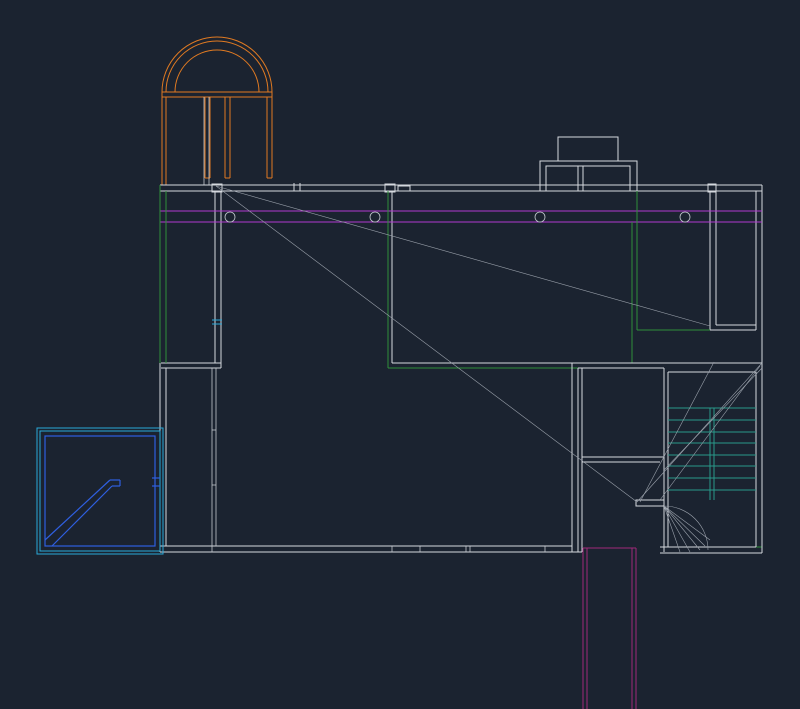  What do you see at coordinates (588, 164) in the screenshot?
I see `chimney-block` at bounding box center [588, 164].